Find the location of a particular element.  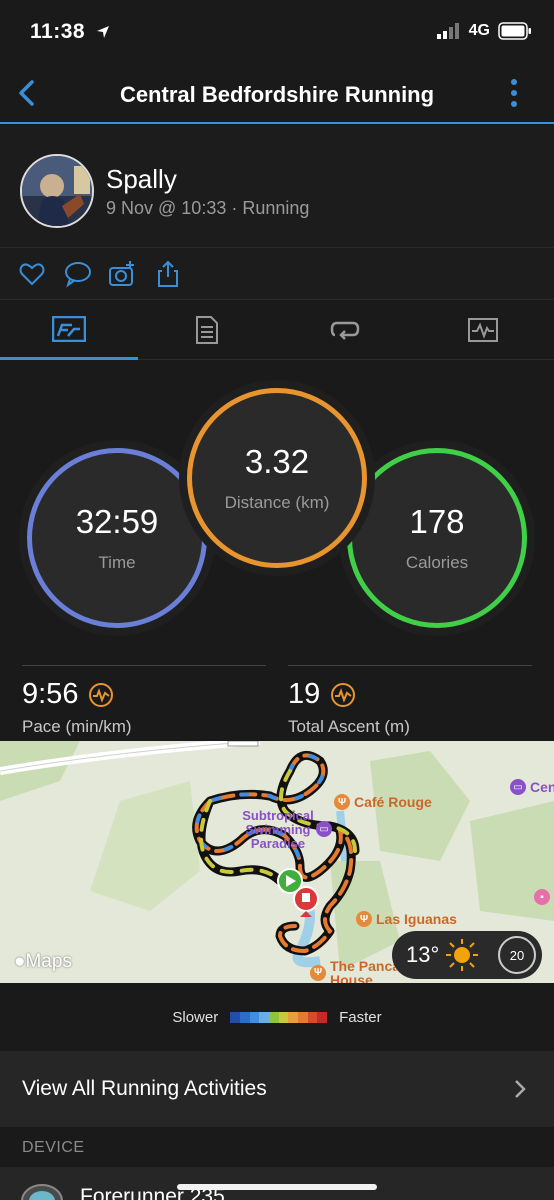

comment-icon is located at coordinates (78, 274).